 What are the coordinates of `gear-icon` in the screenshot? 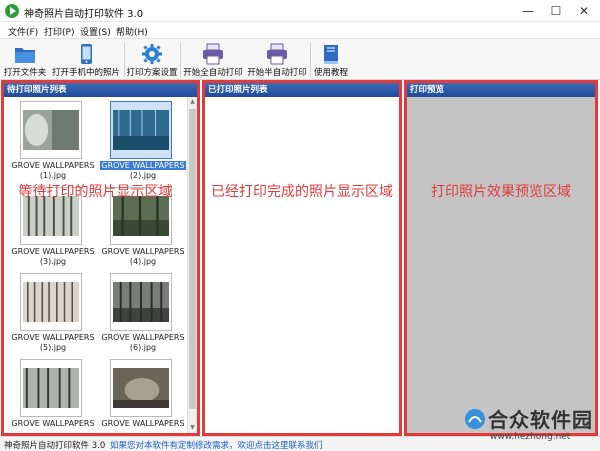 It's located at (152, 54).